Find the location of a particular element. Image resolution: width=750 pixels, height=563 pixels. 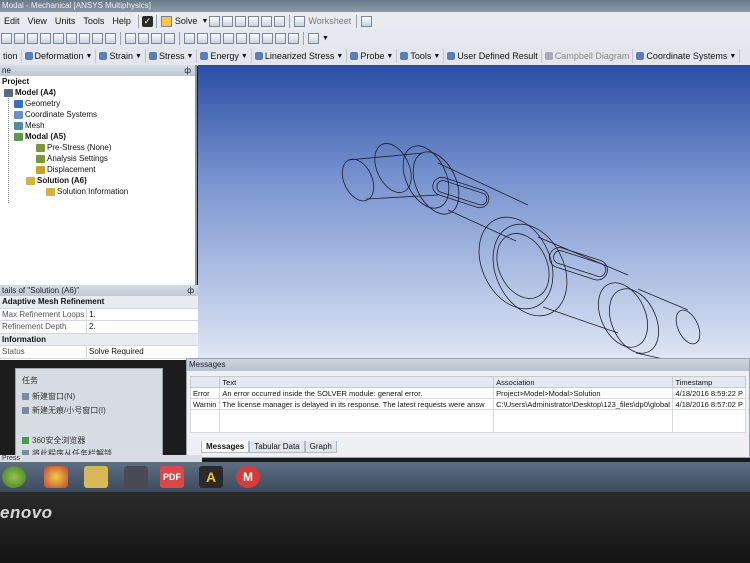

context-energy: Energy ▼ is located at coordinates (224, 56).